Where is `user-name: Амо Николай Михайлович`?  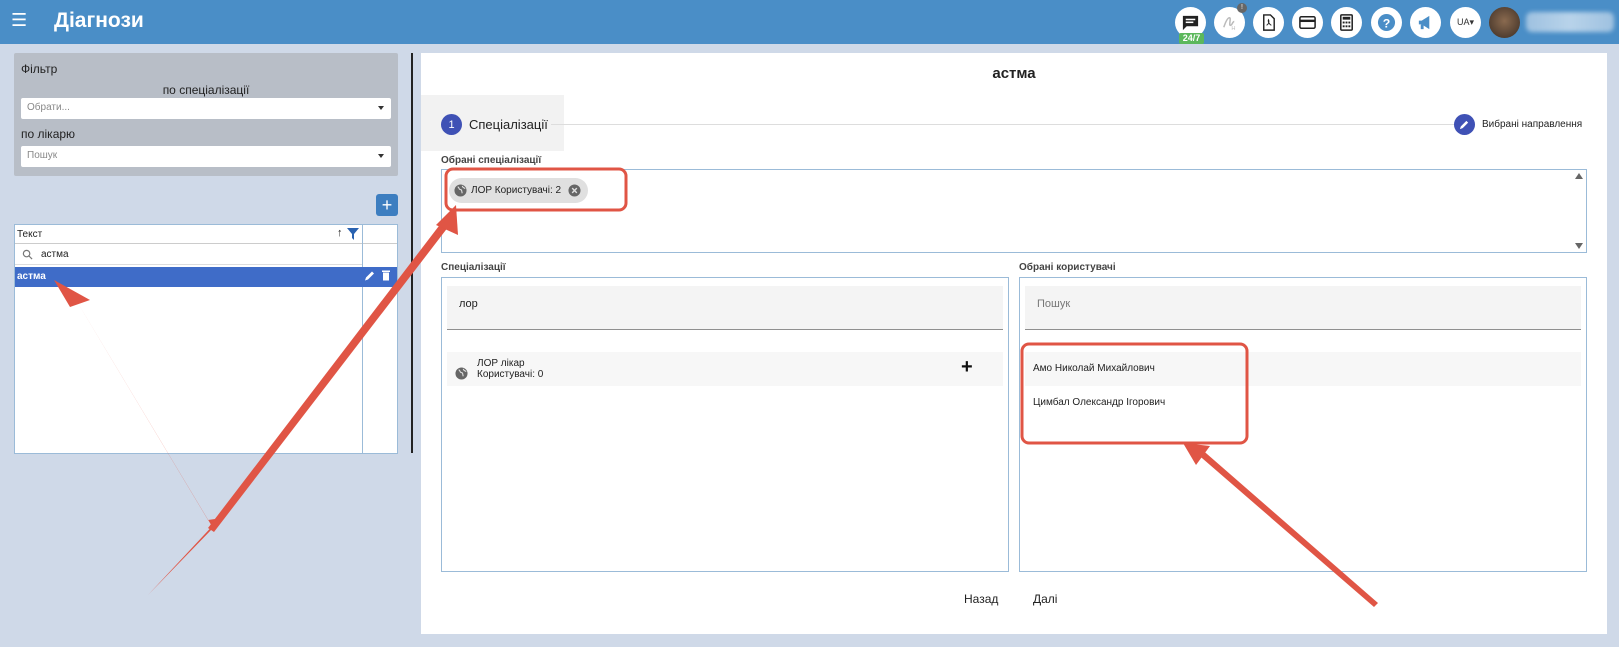
user-name: Амо Николай Михайлович is located at coordinates (1094, 368).